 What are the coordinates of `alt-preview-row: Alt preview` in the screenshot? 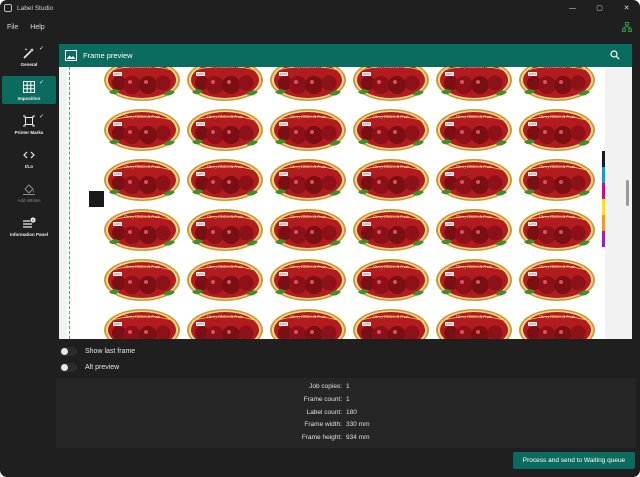 It's located at (89, 367).